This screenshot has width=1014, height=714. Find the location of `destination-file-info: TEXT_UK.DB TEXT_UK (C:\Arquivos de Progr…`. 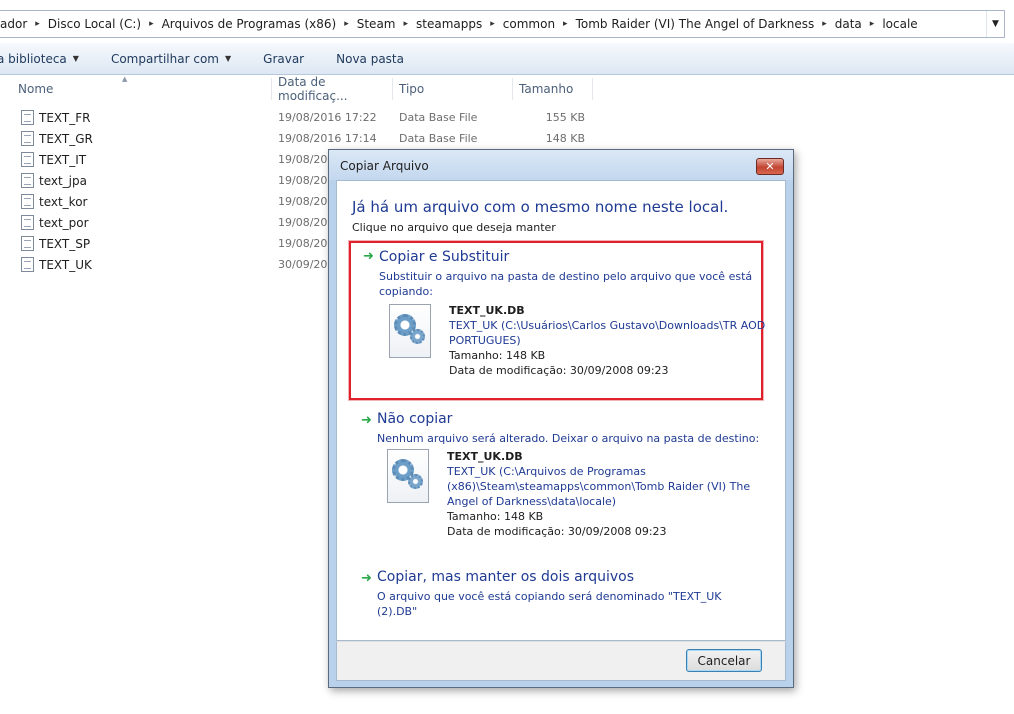

destination-file-info: TEXT_UK.DB TEXT_UK (C:\Arquivos de Progr… is located at coordinates (599, 494).